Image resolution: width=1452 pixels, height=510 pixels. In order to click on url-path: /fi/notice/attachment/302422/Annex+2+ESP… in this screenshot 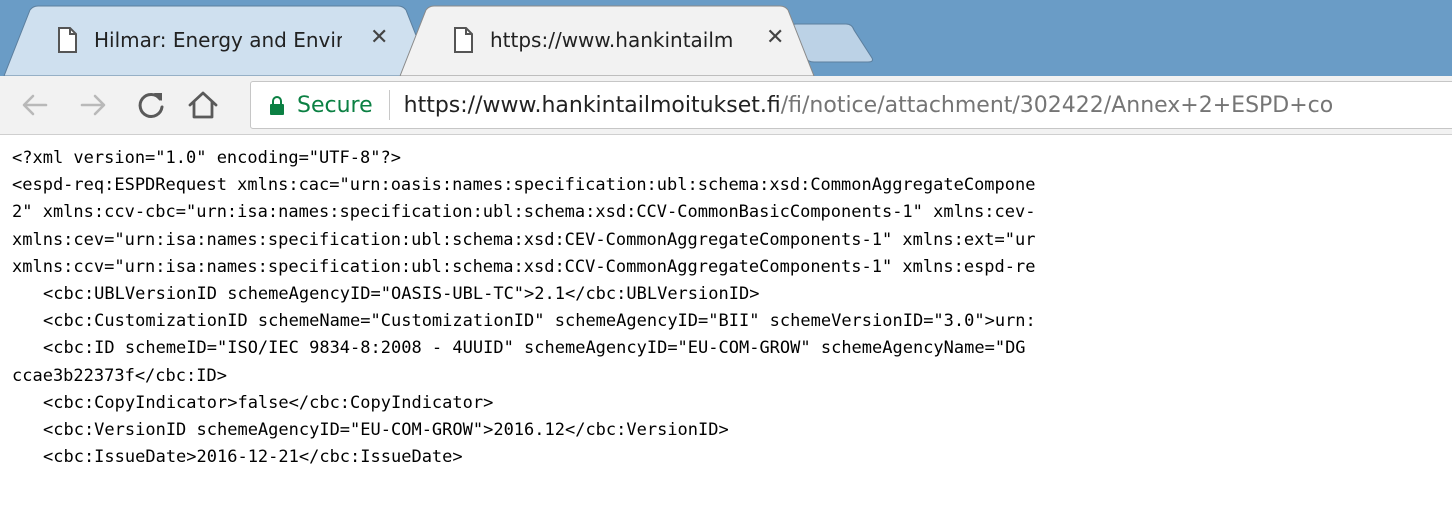, I will do `click(1057, 105)`.